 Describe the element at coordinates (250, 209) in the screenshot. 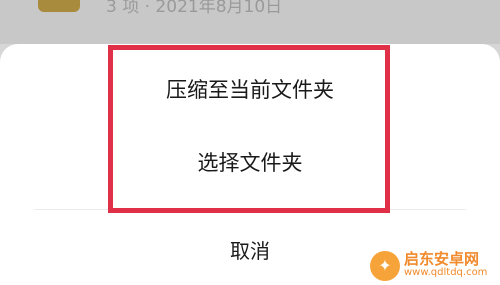

I see `divider` at that location.